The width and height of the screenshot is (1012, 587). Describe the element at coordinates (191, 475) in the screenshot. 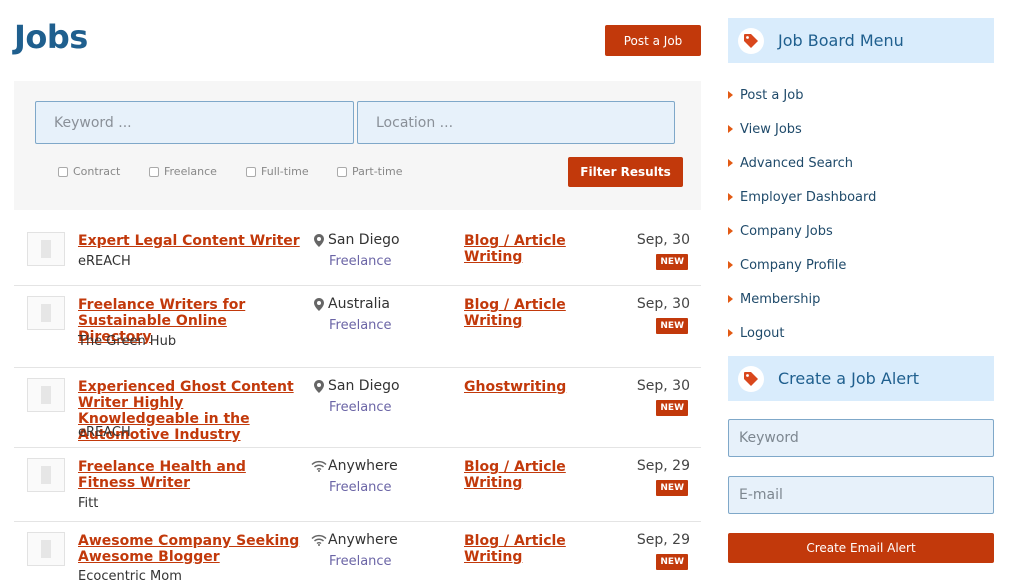

I see `job-title-link: Freelance Health and Fitness Writer` at that location.